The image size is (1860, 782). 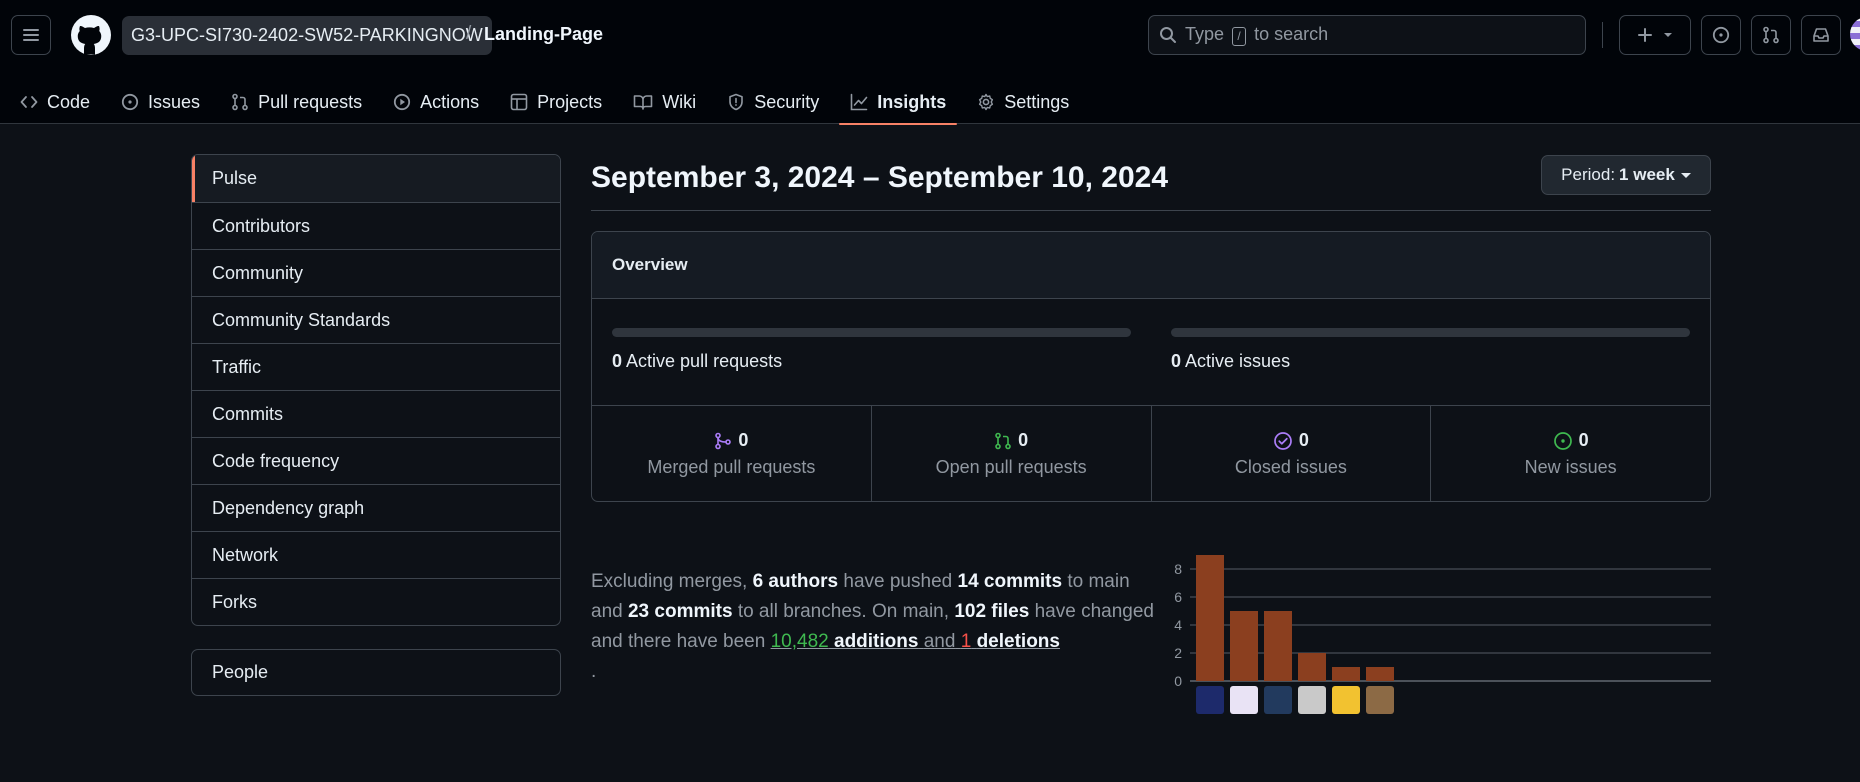 I want to click on merged-prs-label: Merged pull requests, so click(x=731, y=467).